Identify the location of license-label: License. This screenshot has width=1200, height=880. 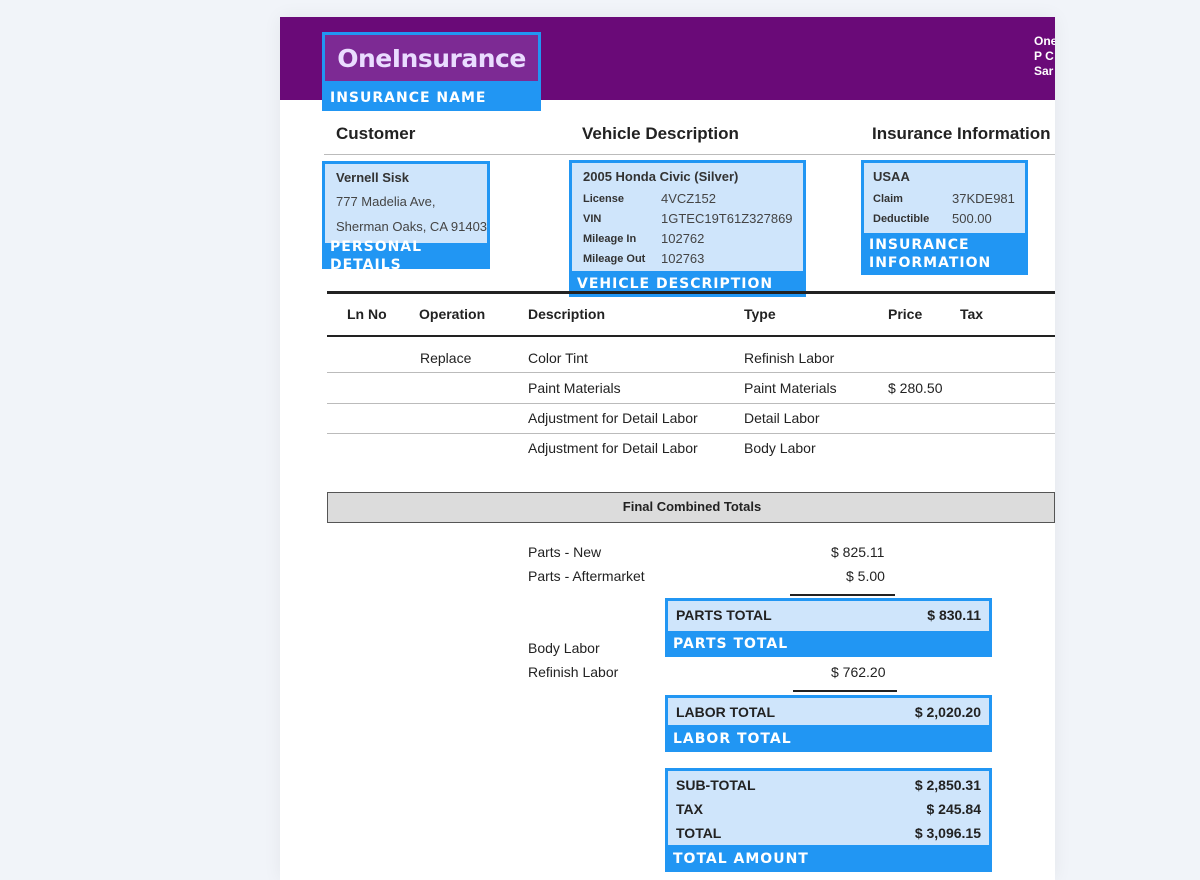
(603, 199).